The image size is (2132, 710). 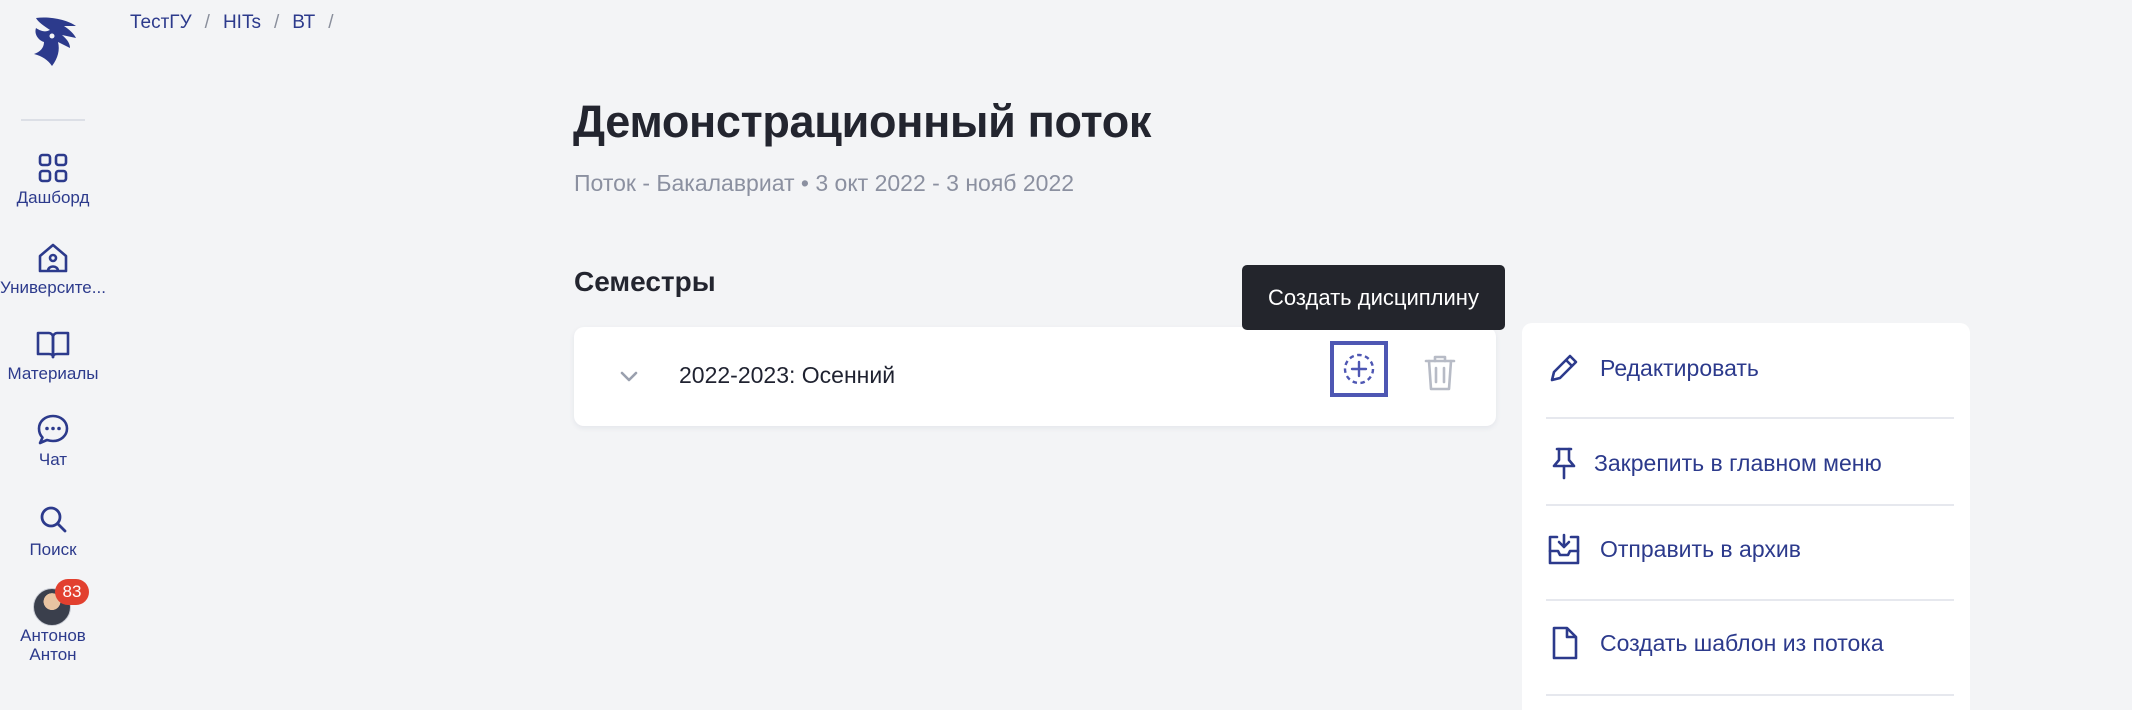 I want to click on semesters-section-title: Семестры, so click(x=645, y=281).